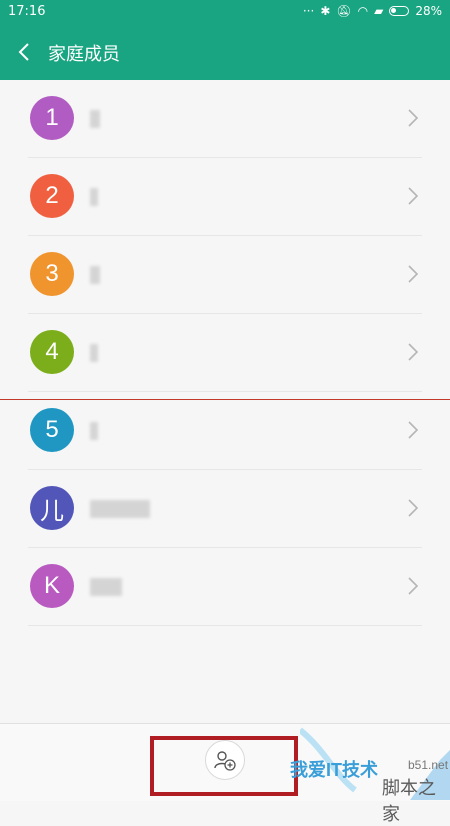  What do you see at coordinates (52, 586) in the screenshot?
I see `avatar: K` at bounding box center [52, 586].